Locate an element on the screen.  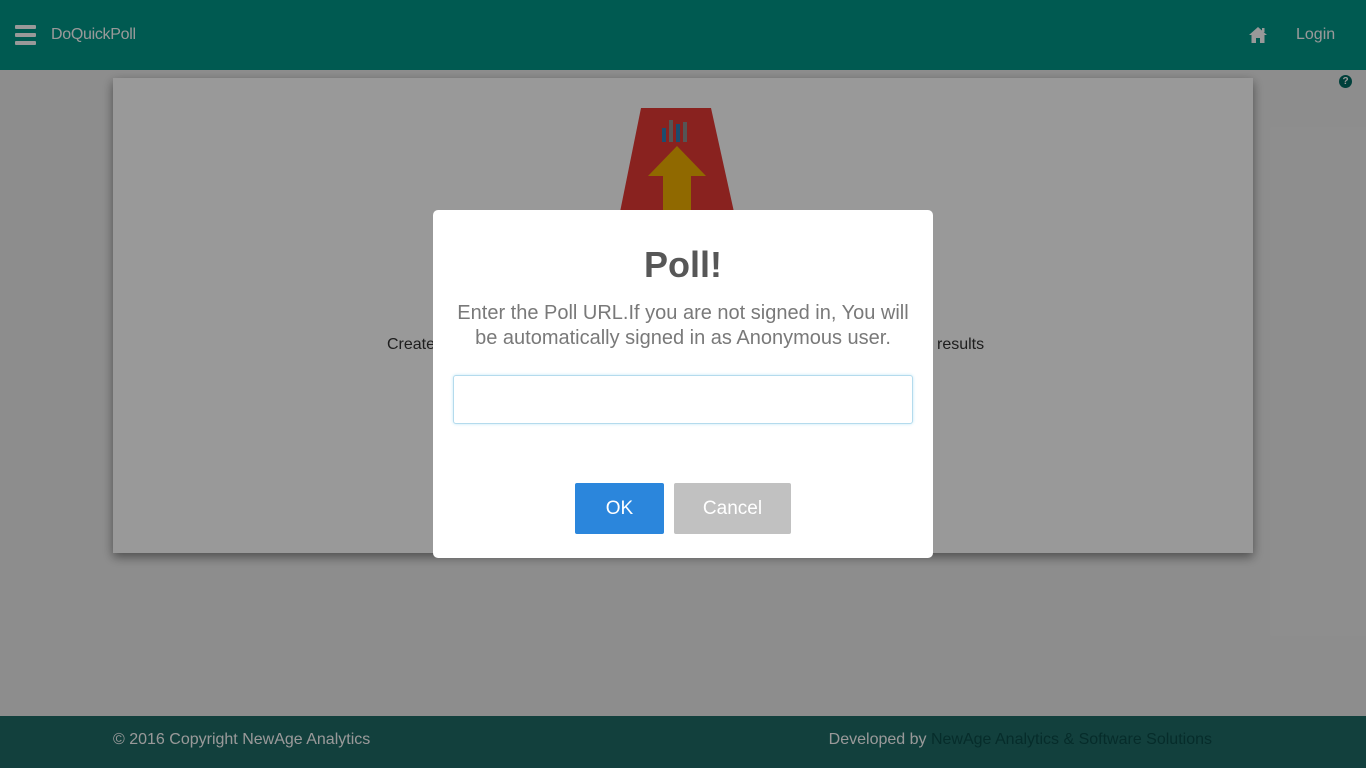
cancel-button: Cancel is located at coordinates (732, 508).